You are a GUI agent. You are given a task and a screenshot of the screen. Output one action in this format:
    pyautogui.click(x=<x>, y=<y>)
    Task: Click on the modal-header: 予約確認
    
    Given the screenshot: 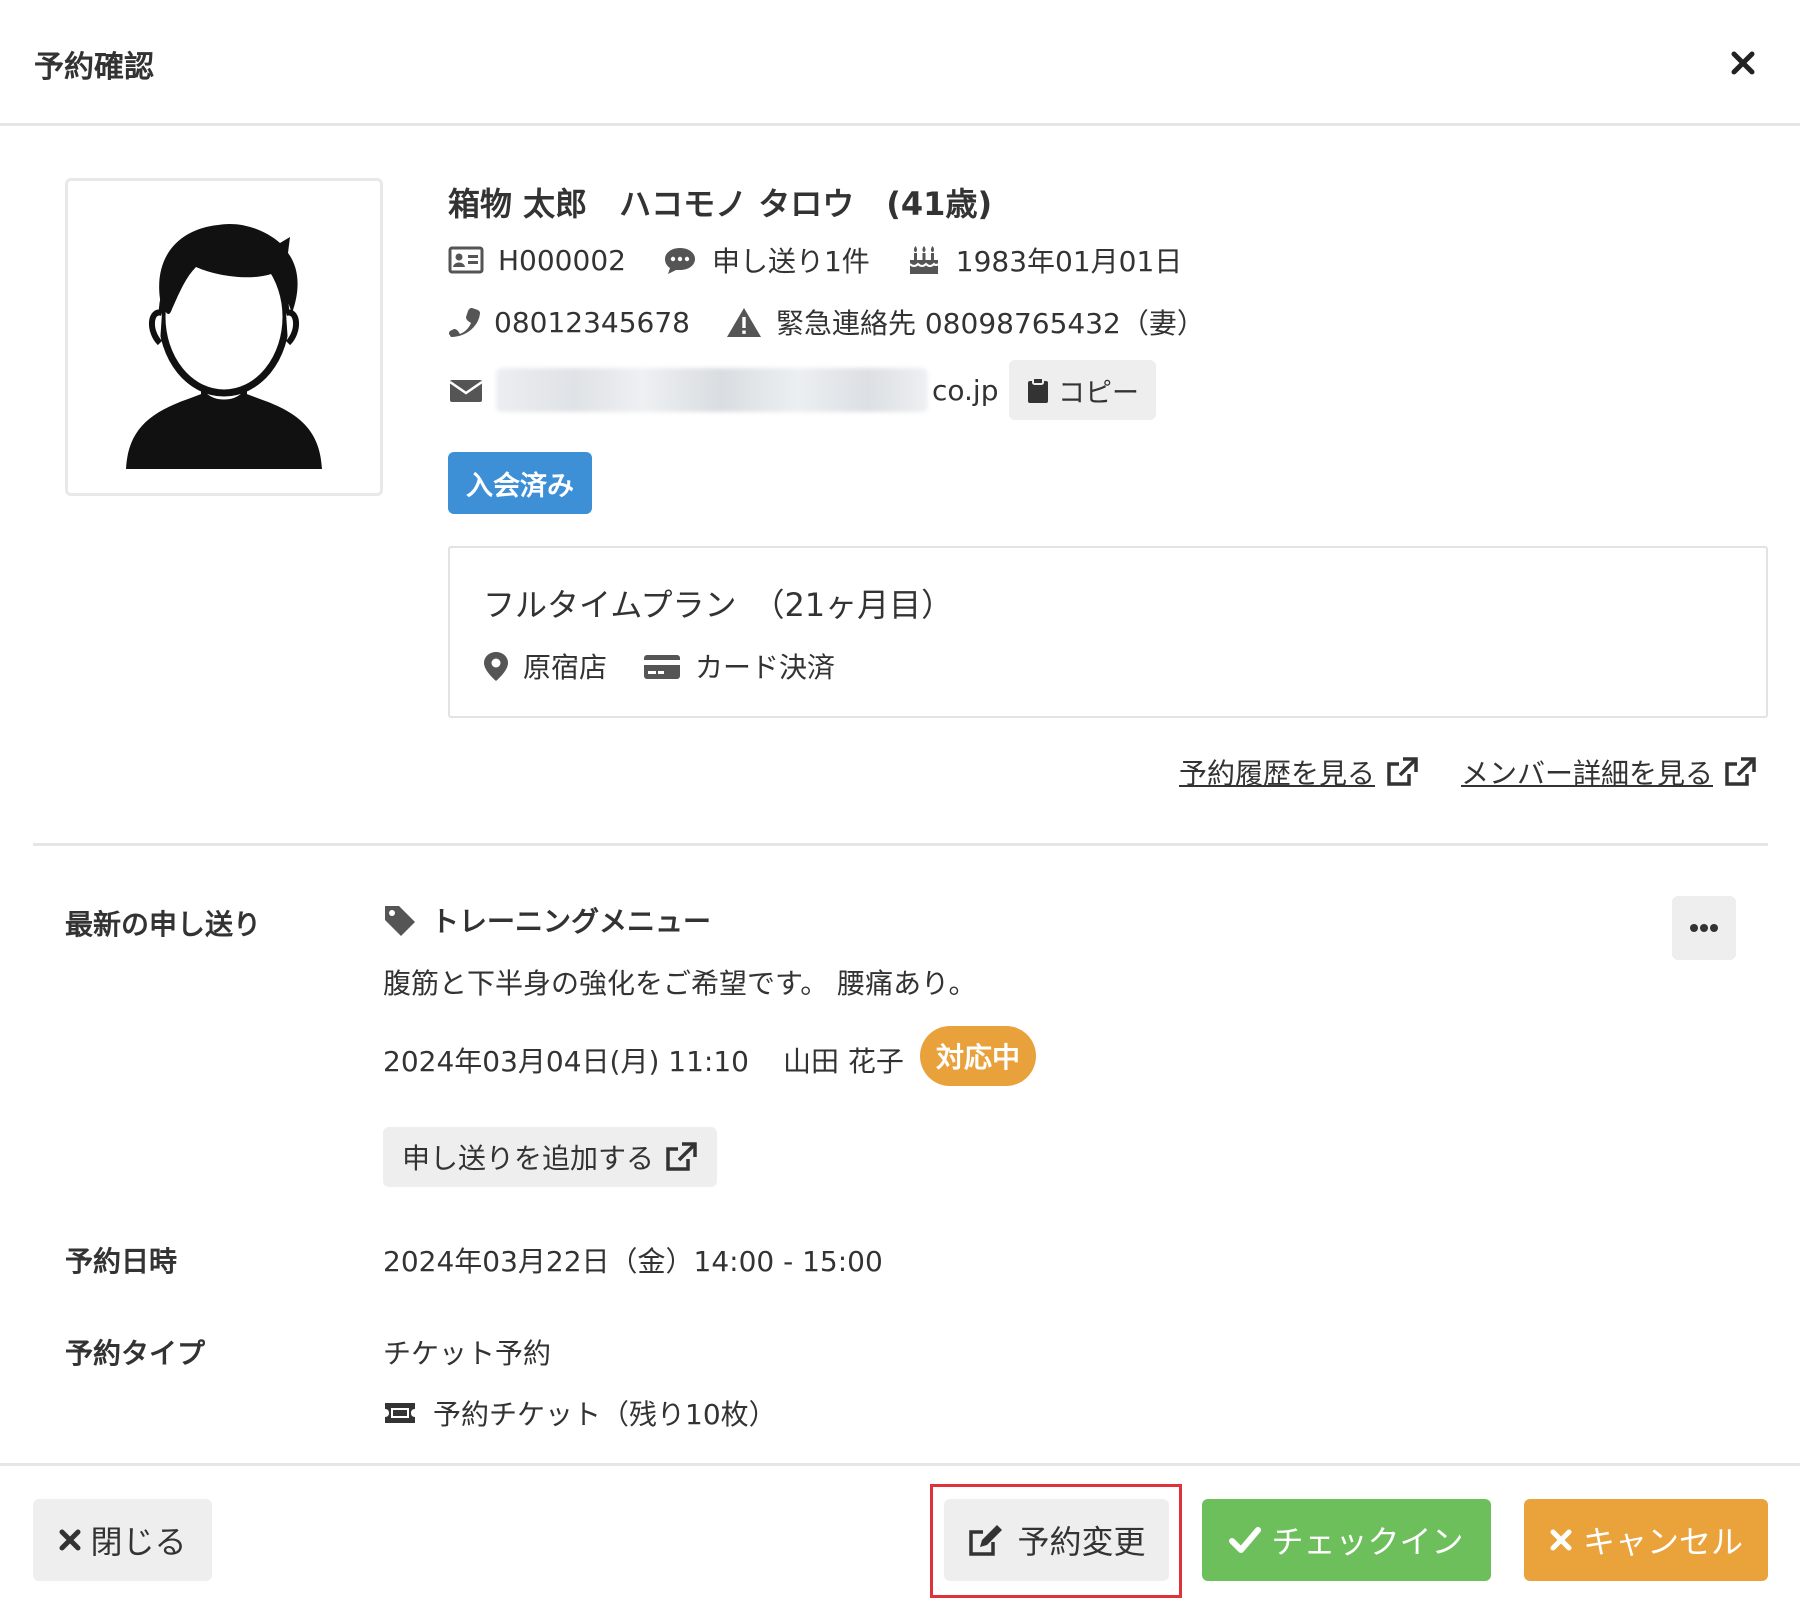 What is the action you would take?
    pyautogui.click(x=900, y=63)
    